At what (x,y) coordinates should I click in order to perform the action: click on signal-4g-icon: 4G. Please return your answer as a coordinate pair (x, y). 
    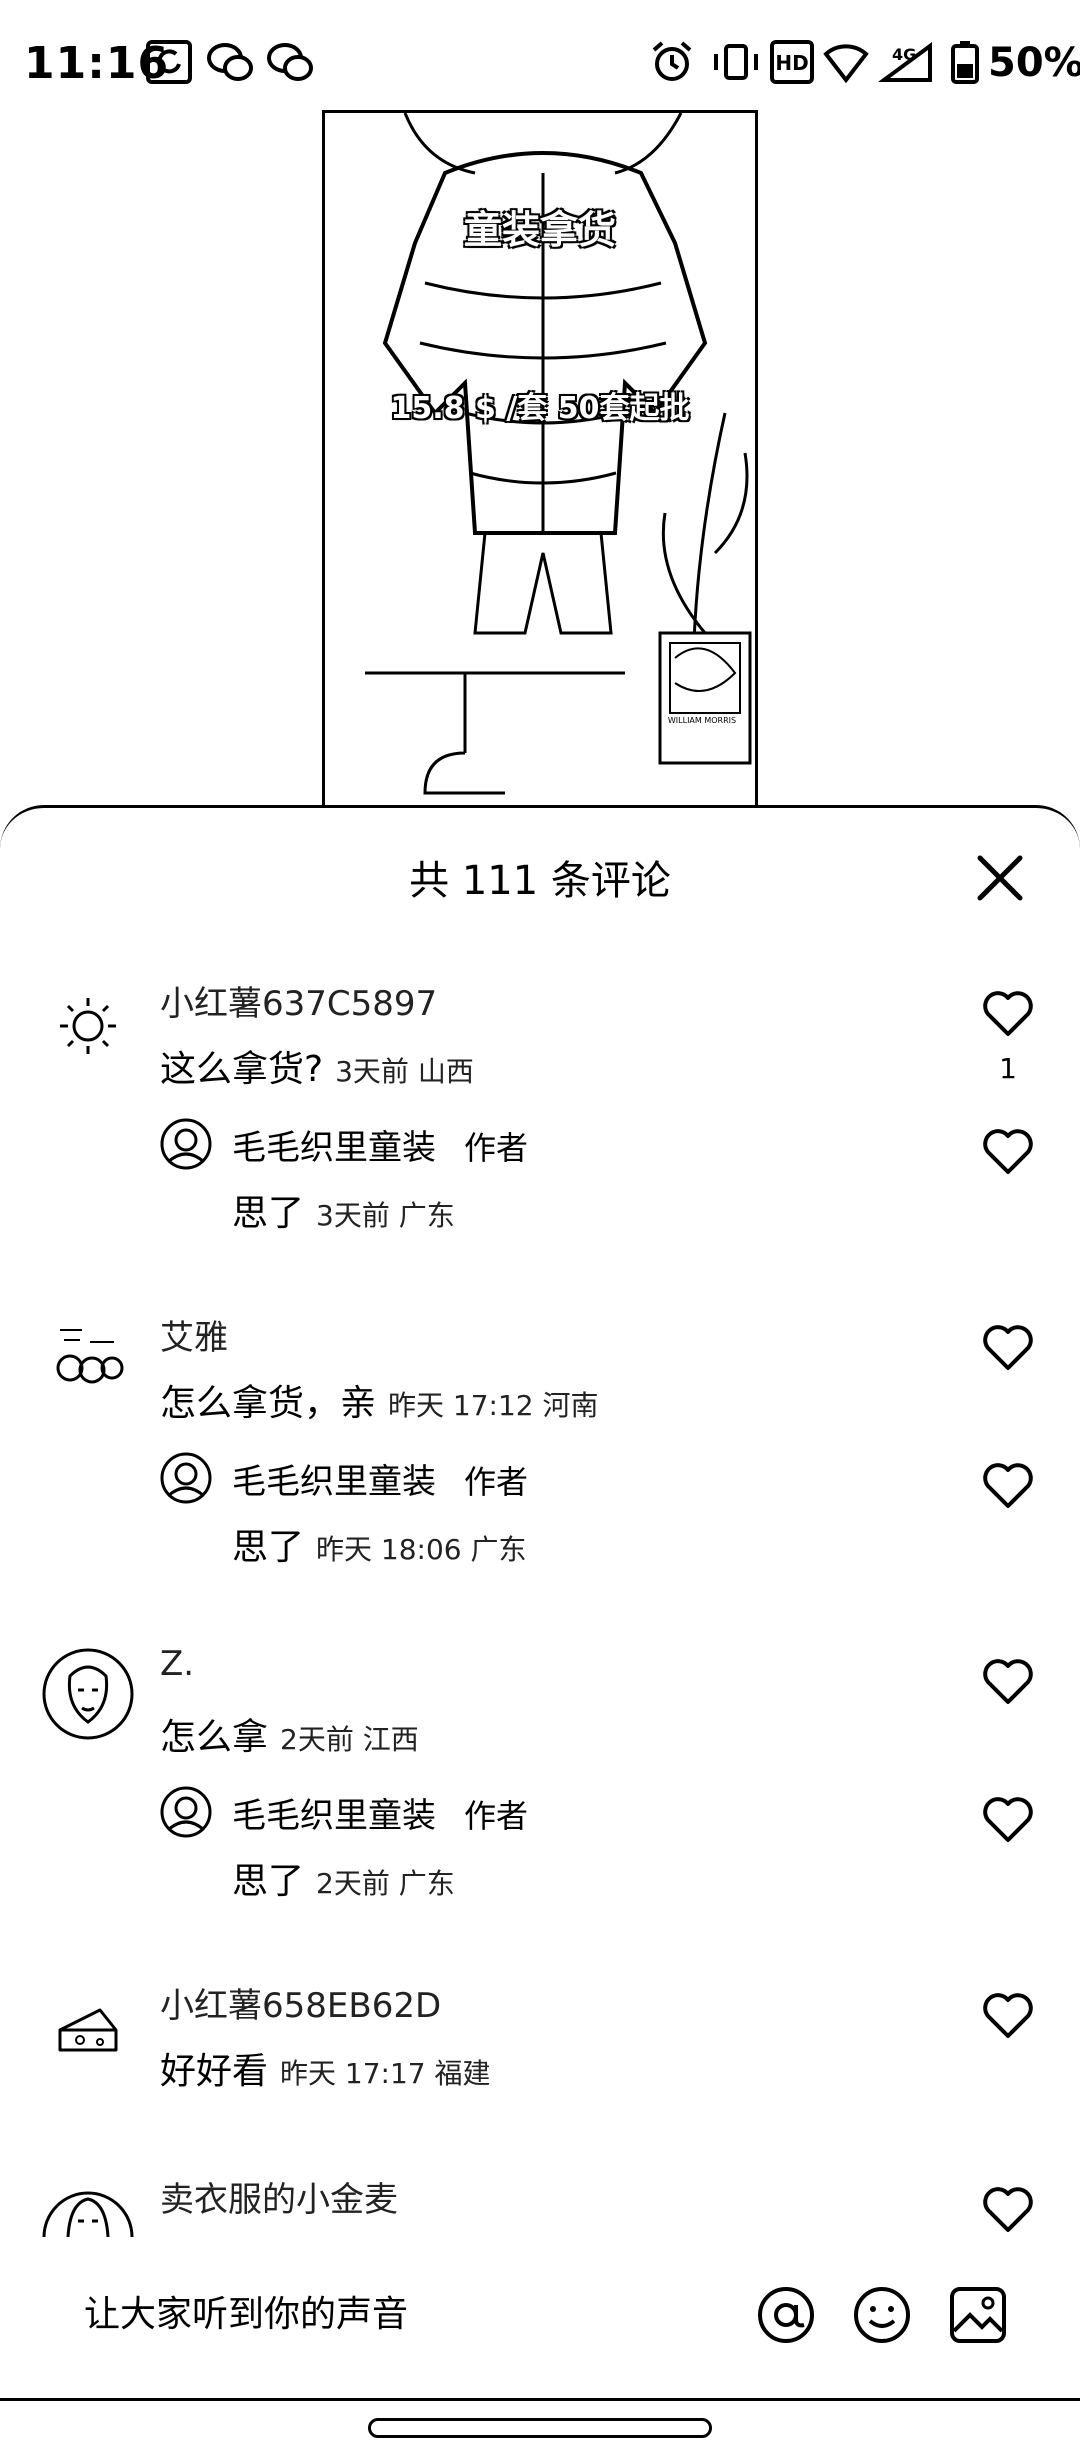
    Looking at the image, I should click on (905, 62).